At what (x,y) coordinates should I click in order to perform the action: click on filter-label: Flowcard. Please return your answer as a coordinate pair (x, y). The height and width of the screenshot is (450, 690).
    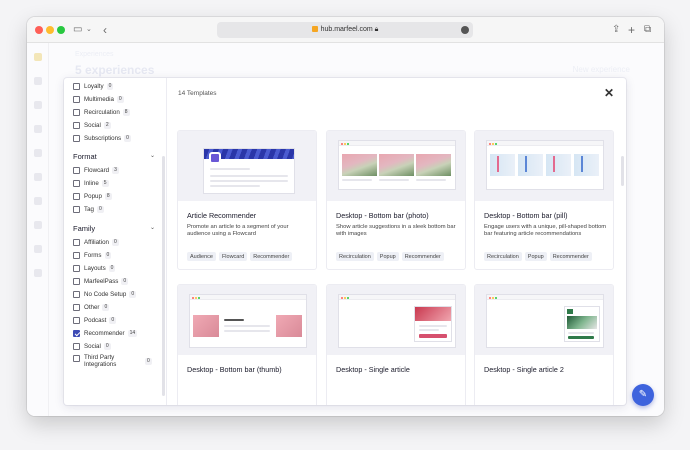
    Looking at the image, I should click on (97, 170).